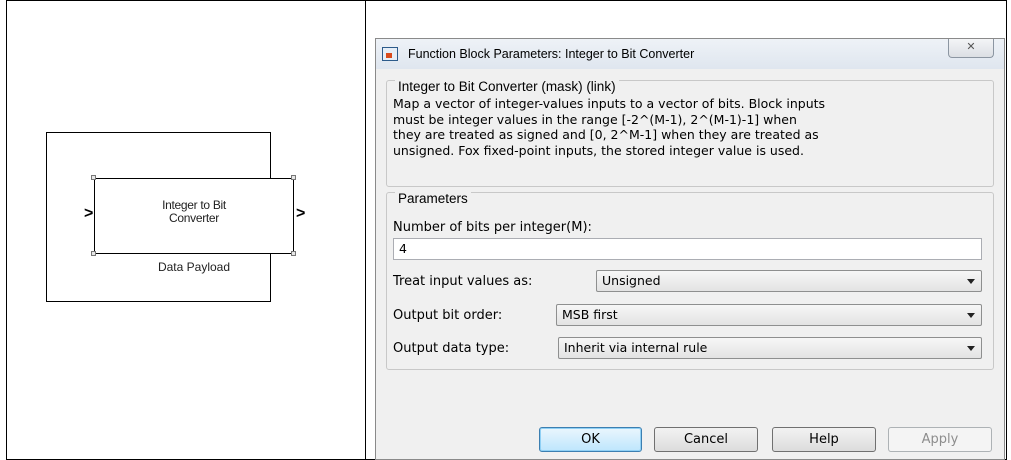  What do you see at coordinates (448, 315) in the screenshot?
I see `output-bit-order-label: Output bit order:` at bounding box center [448, 315].